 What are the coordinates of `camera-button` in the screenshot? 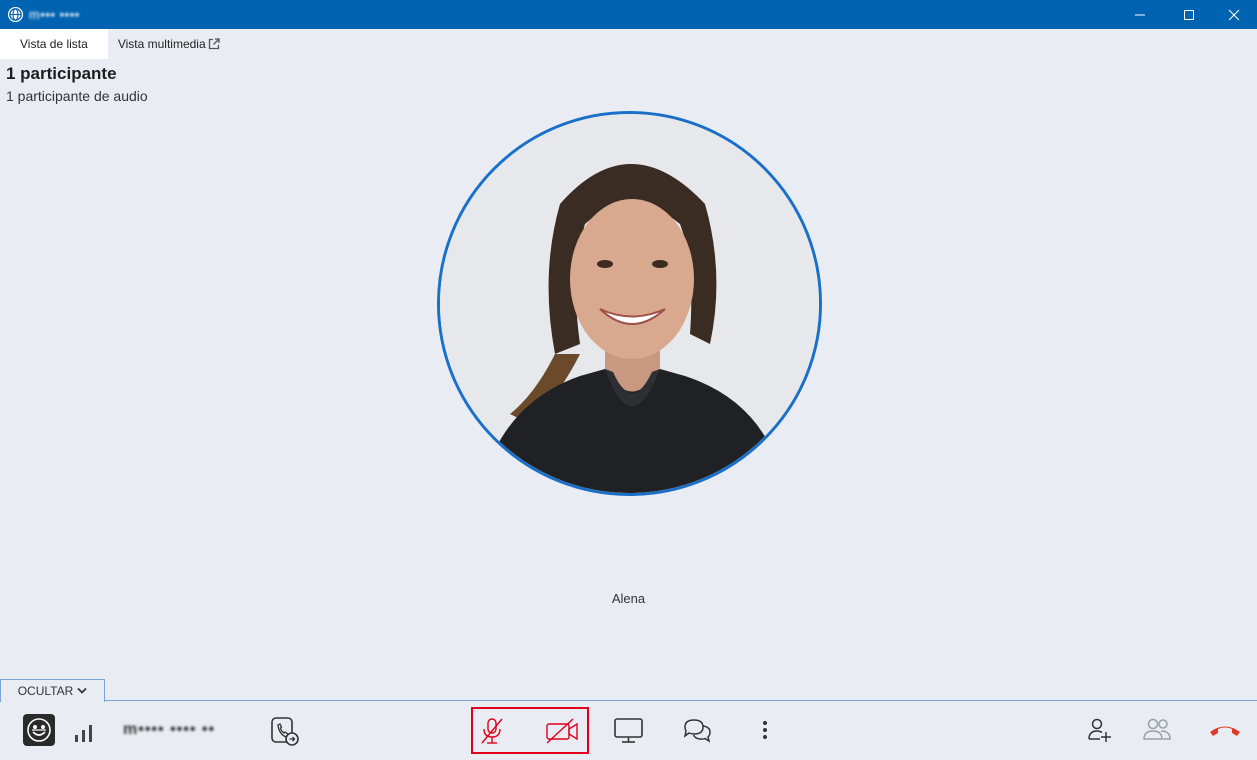 It's located at (562, 731).